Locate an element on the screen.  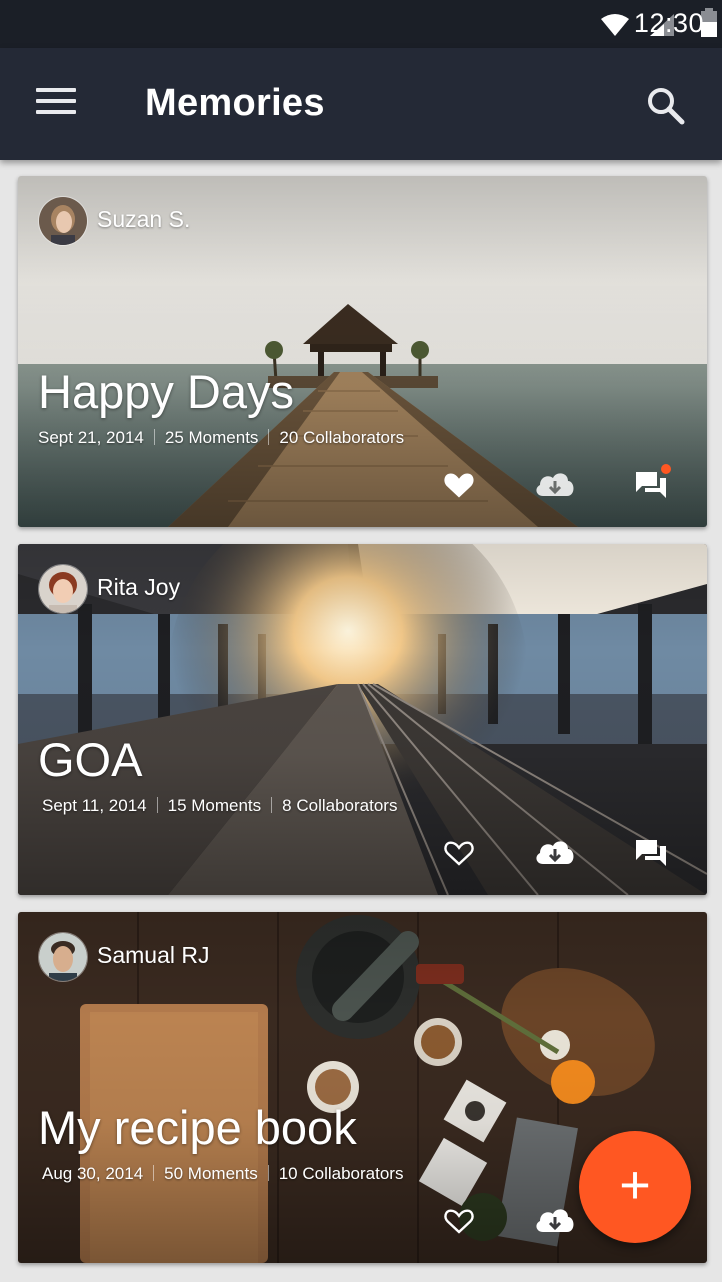
collaborators-count: 20 Collaborators is located at coordinates (342, 437).